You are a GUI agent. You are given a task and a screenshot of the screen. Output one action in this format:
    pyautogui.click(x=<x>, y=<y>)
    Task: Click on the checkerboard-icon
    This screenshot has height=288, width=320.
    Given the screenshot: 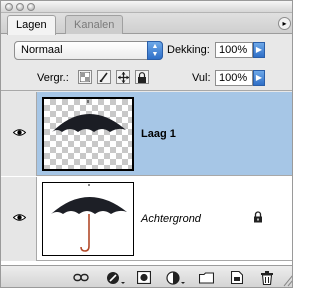 What is the action you would take?
    pyautogui.click(x=85, y=77)
    